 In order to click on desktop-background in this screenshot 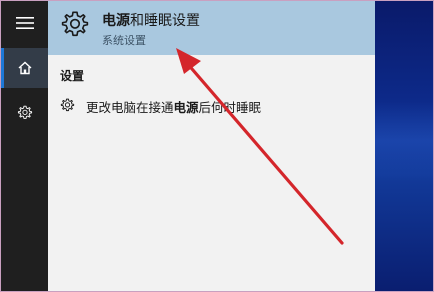, I will do `click(404, 146)`.